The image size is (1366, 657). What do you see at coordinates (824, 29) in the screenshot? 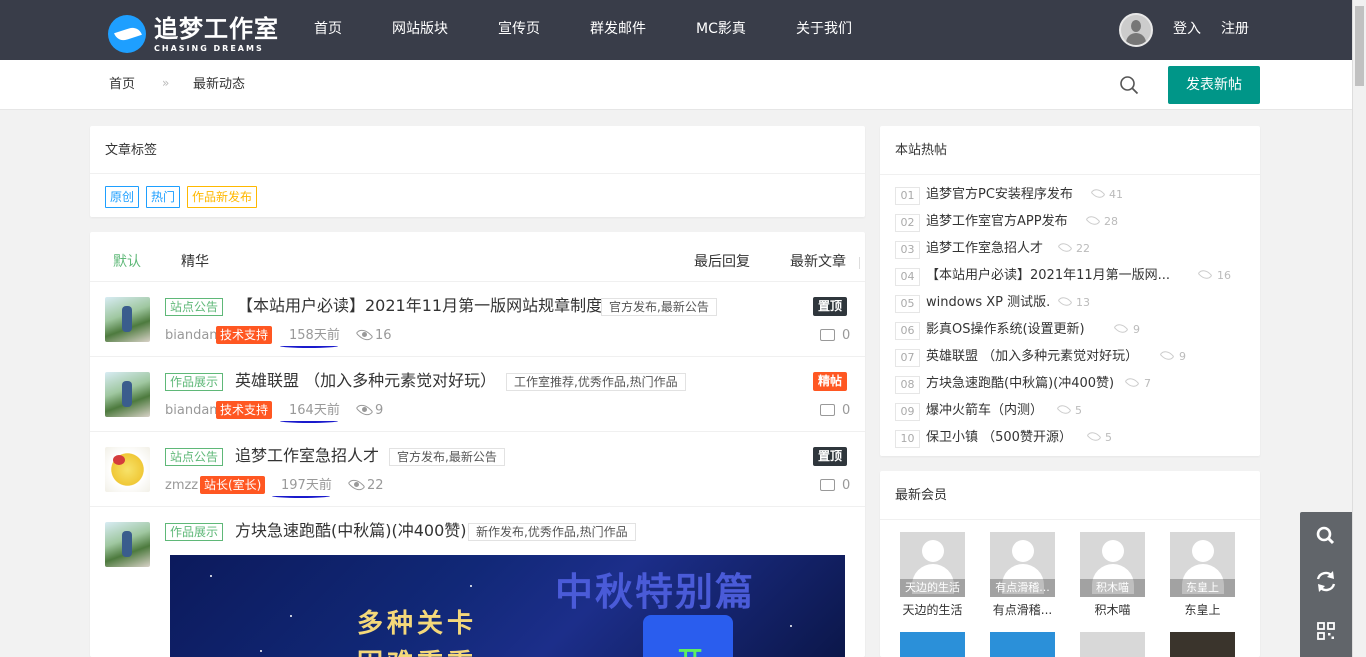
I see `nav-about: 关于我们` at bounding box center [824, 29].